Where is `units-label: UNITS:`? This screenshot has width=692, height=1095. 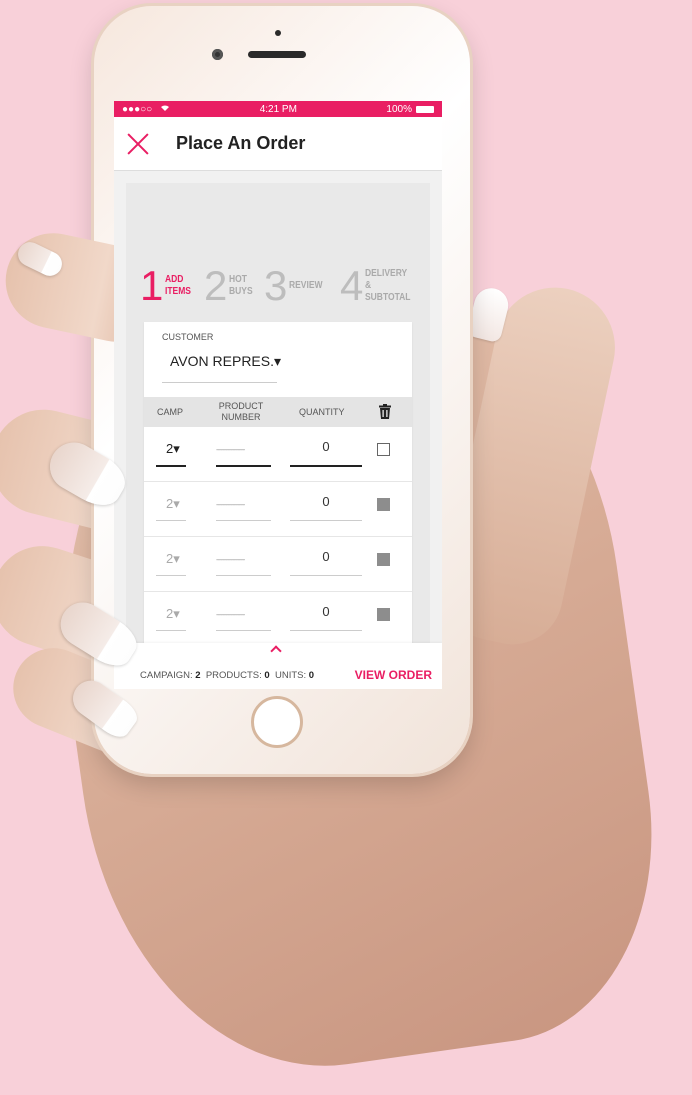 units-label: UNITS: is located at coordinates (291, 675).